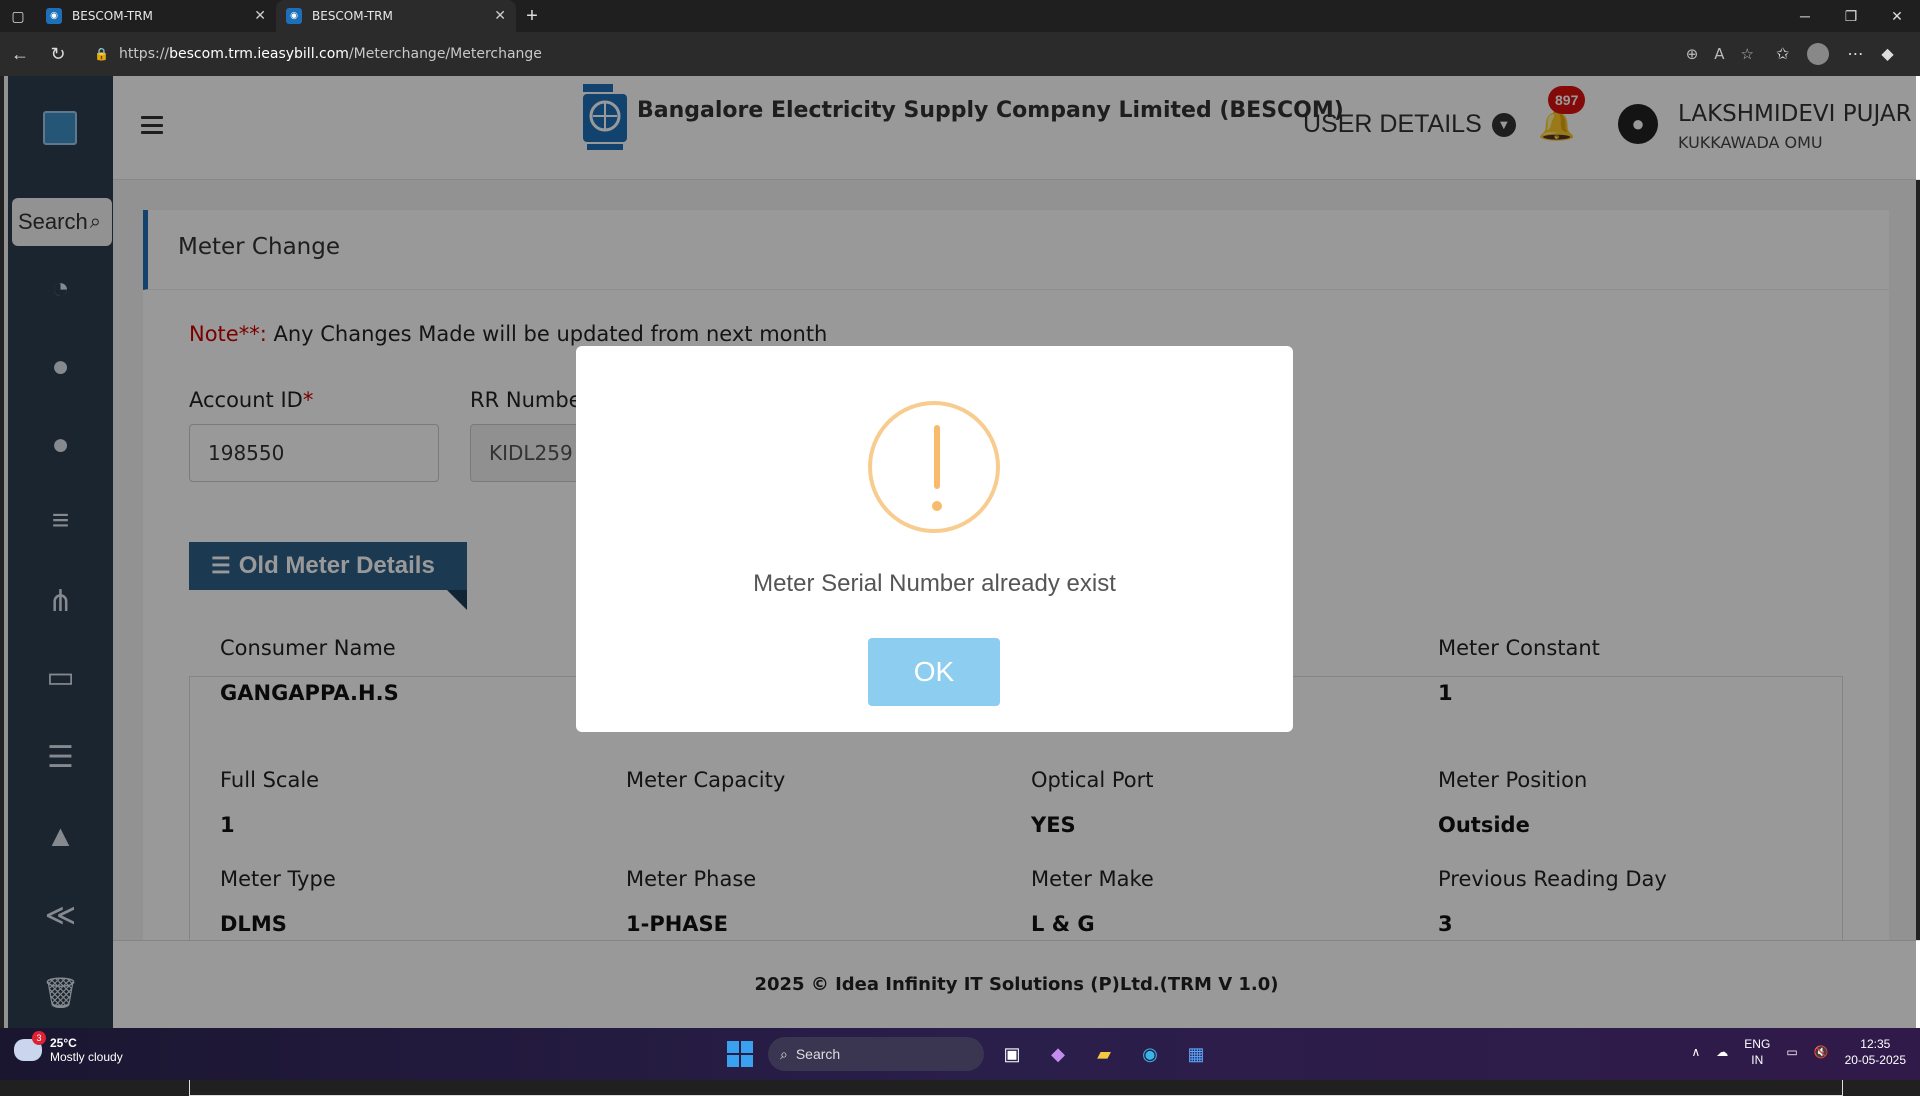  Describe the element at coordinates (144, 54) in the screenshot. I see `url-prefix: https://` at that location.